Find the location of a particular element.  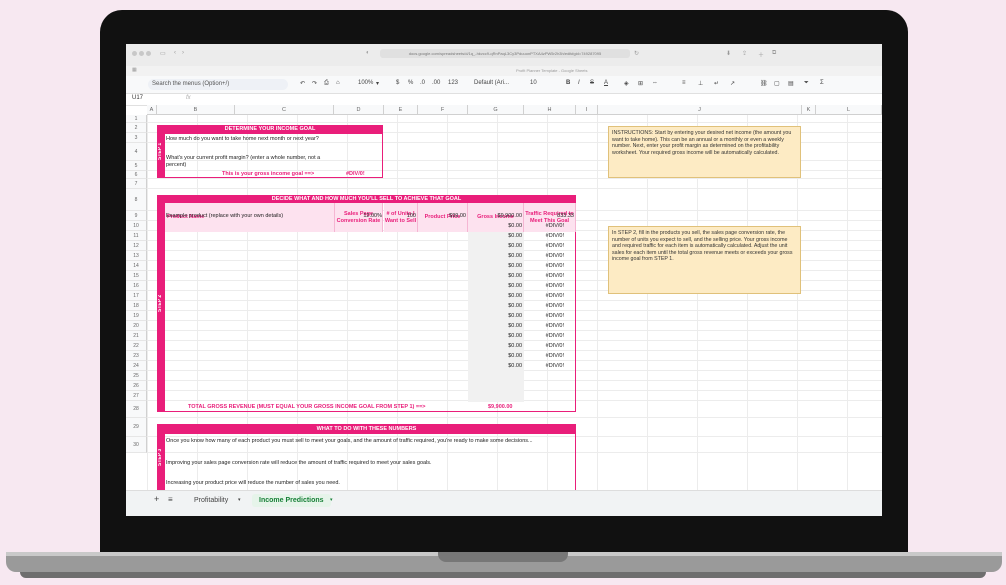

row-header: 1 is located at coordinates (136, 119).